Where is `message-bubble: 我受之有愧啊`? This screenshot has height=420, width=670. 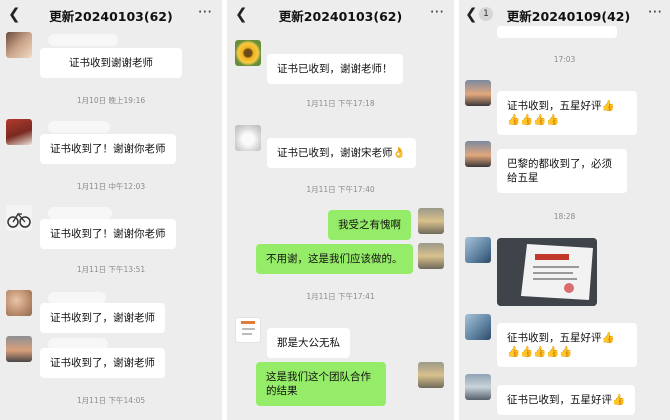 message-bubble: 我受之有愧啊 is located at coordinates (369, 225).